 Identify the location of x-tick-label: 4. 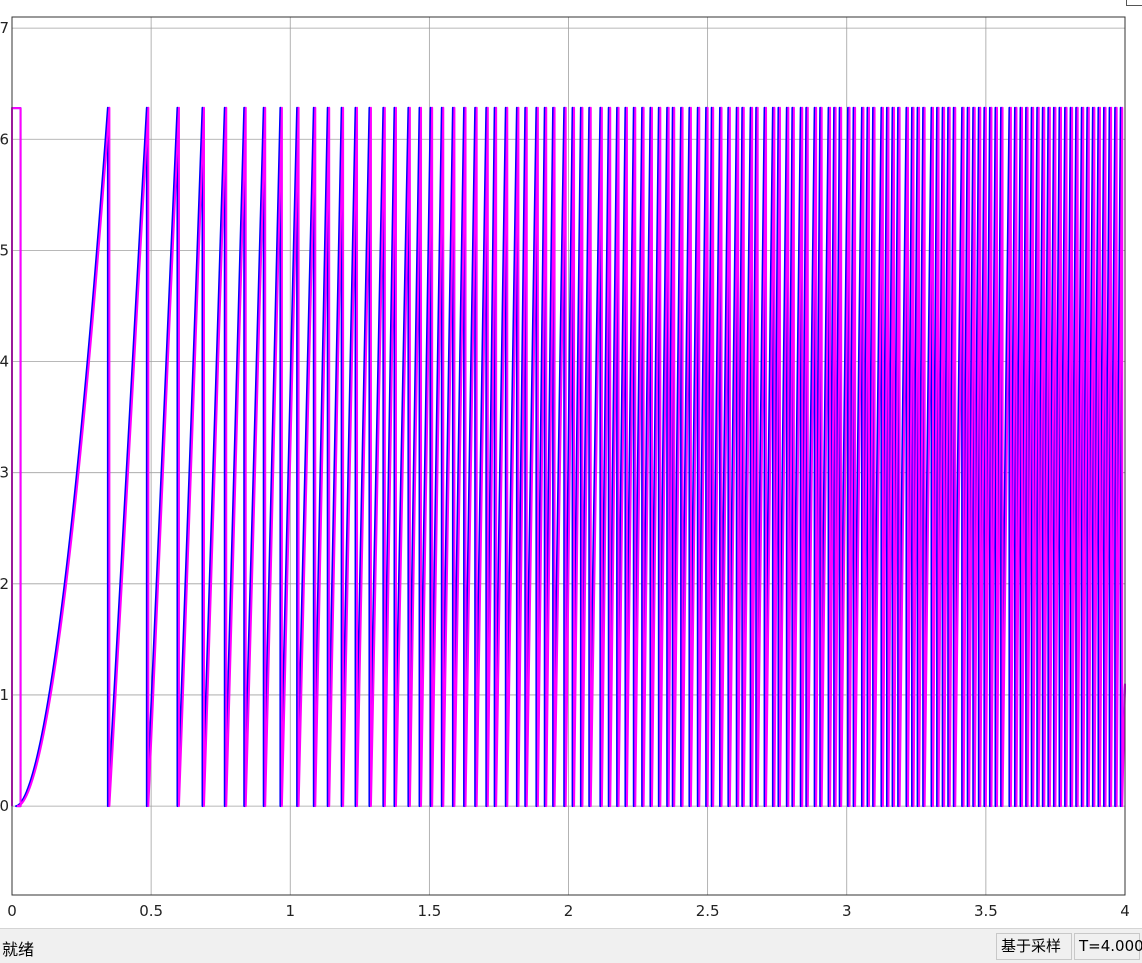
(1125, 911).